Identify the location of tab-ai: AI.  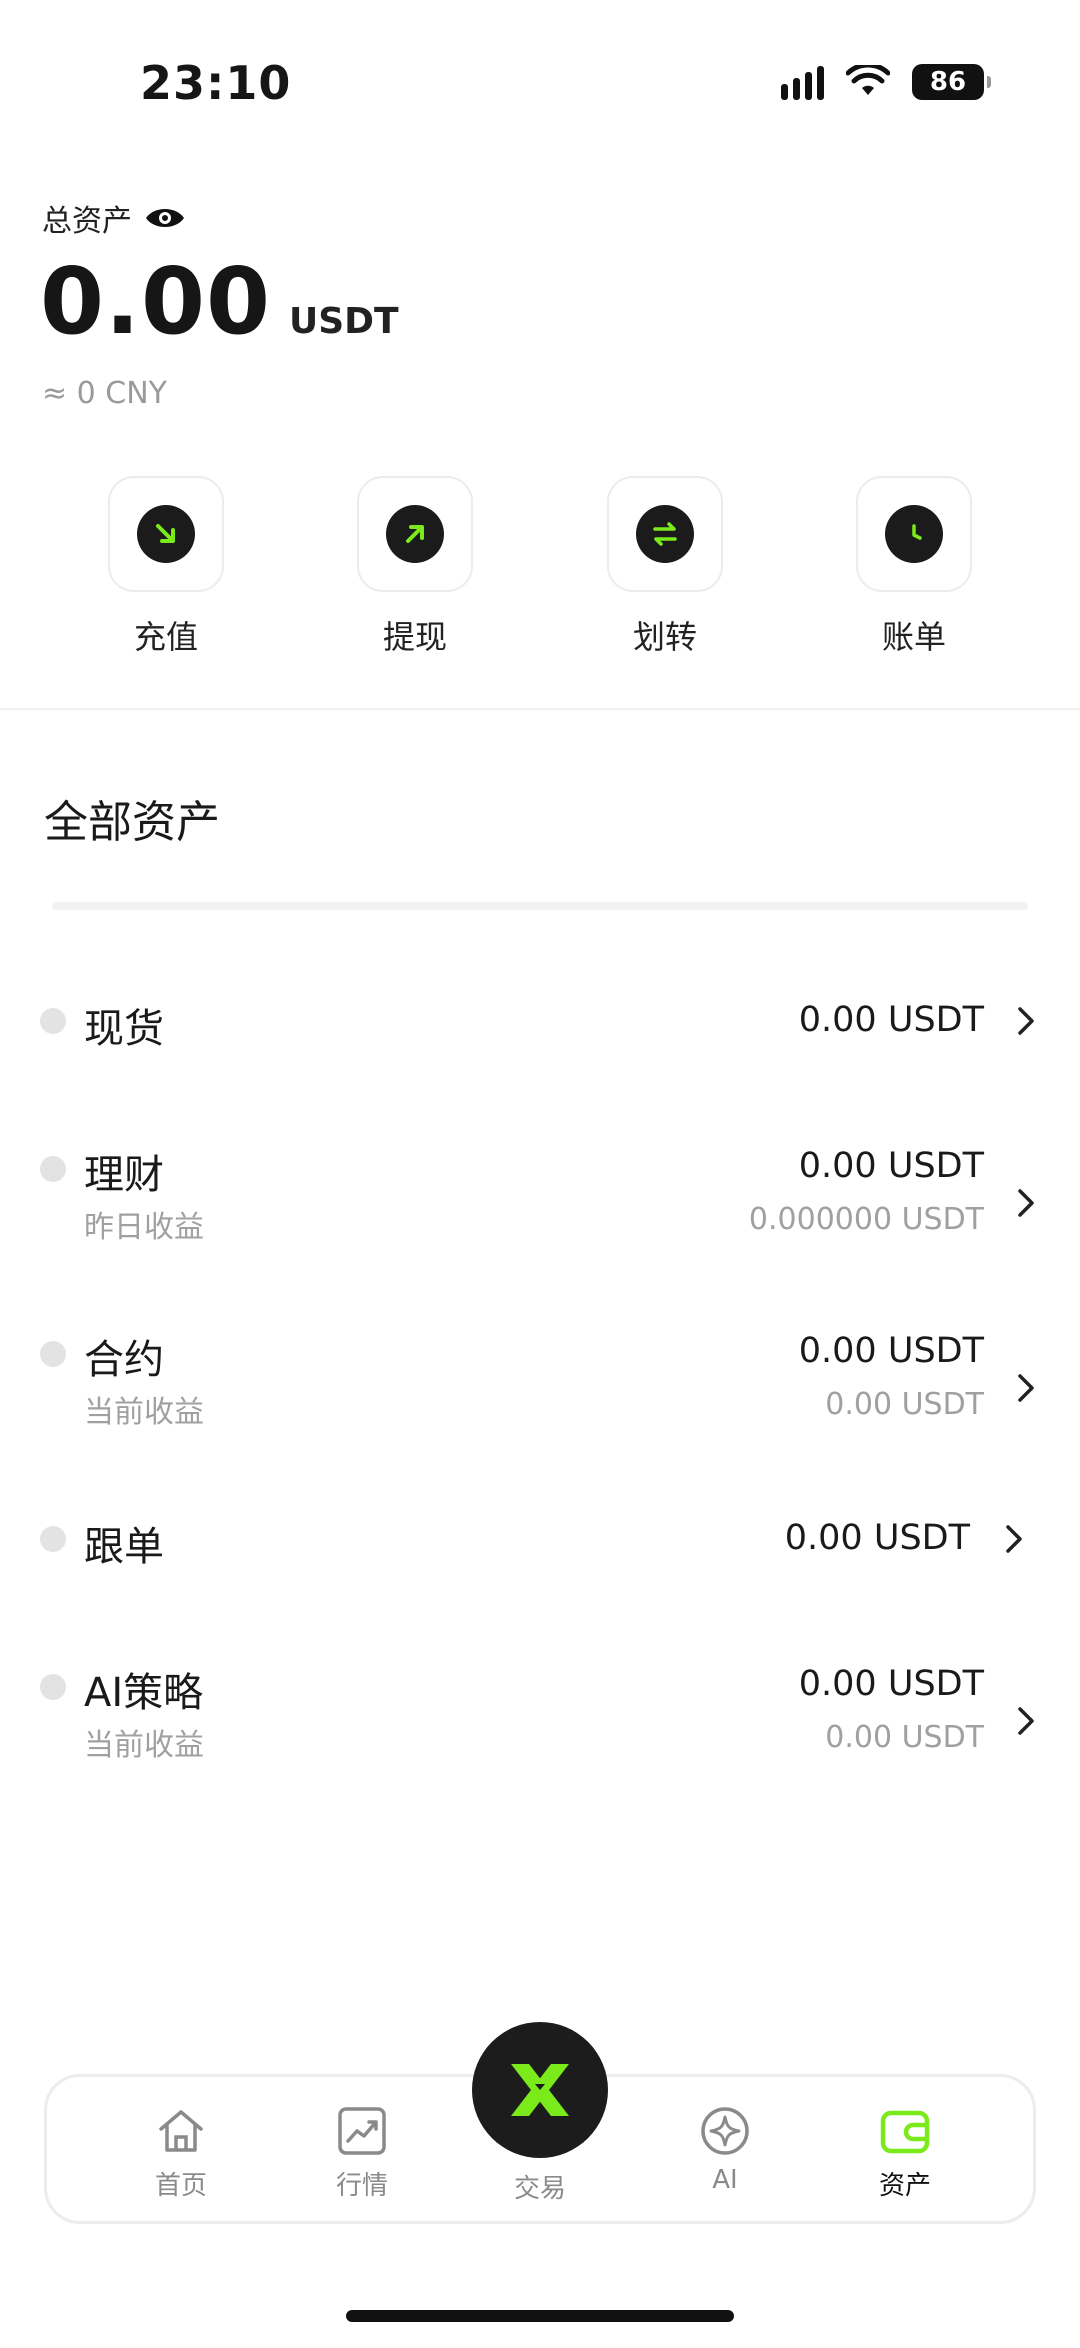
(725, 2149).